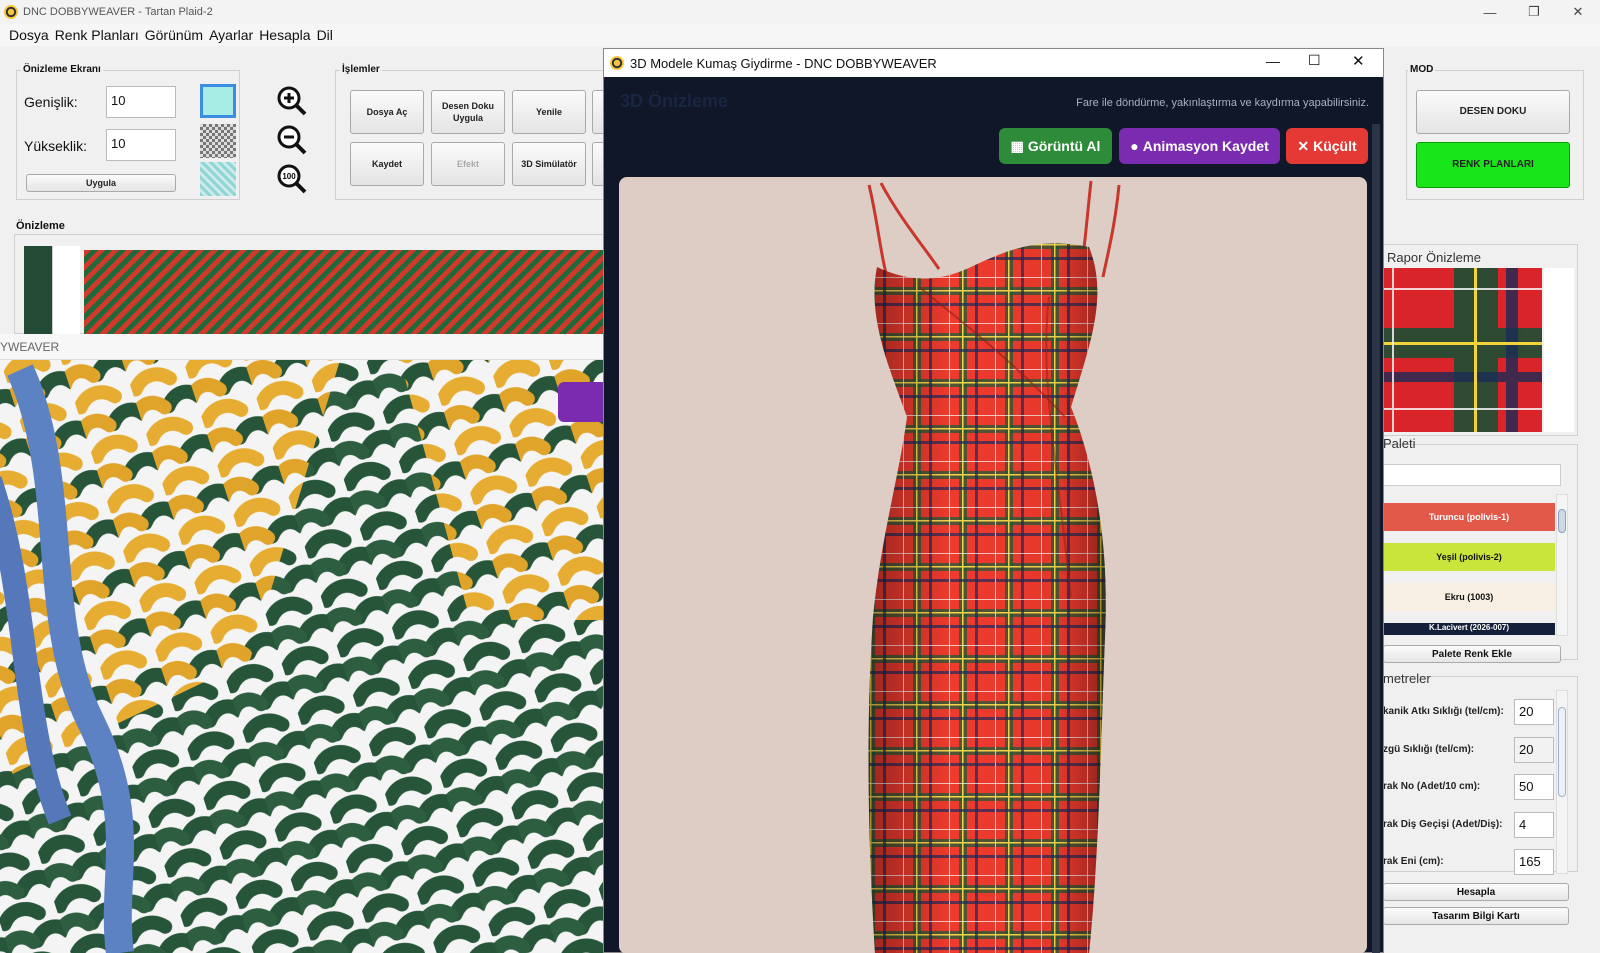 This screenshot has height=953, width=1600. What do you see at coordinates (1303, 145) in the screenshot?
I see `close-x-icon: ✕` at bounding box center [1303, 145].